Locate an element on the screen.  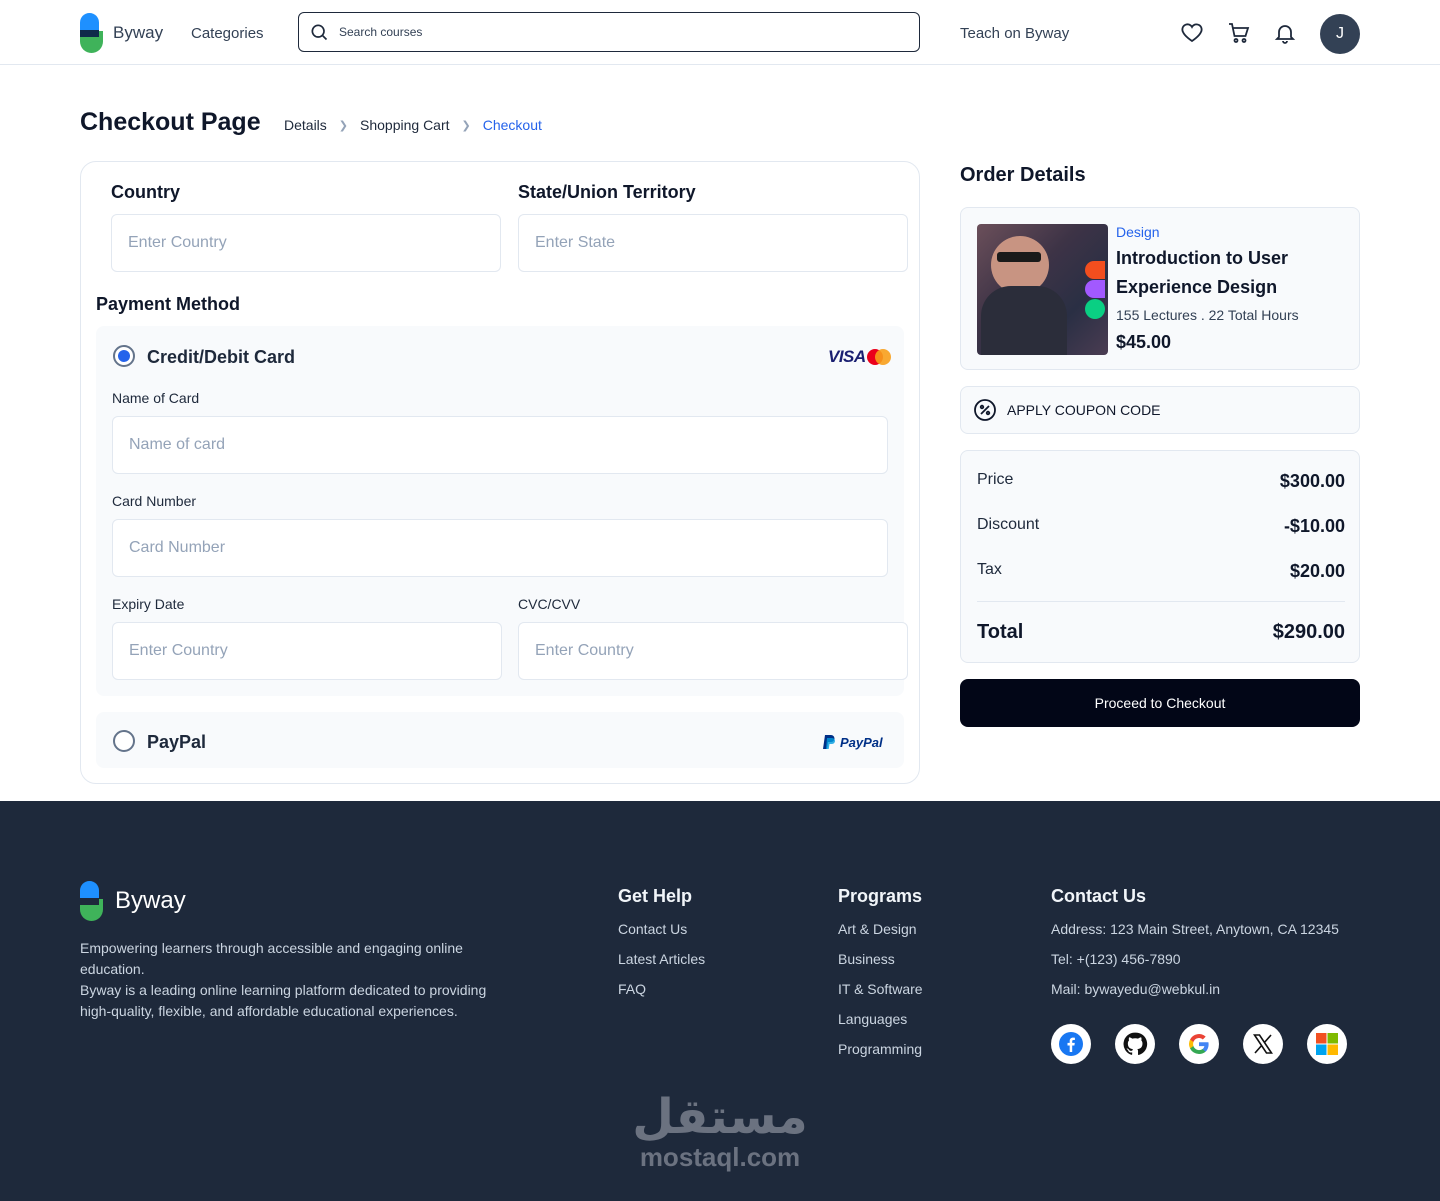
footer-link-languages: Languages is located at coordinates (872, 1019).